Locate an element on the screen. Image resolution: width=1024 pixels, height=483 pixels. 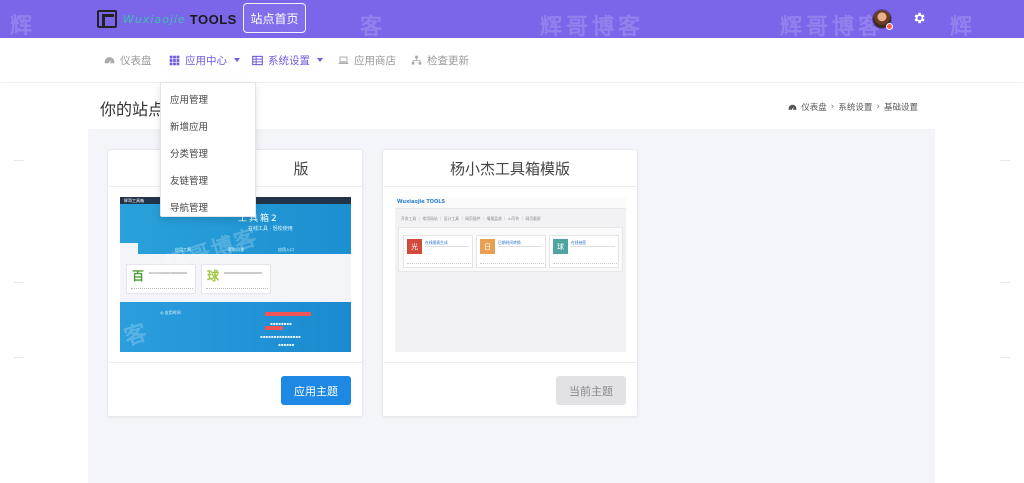
breadcrumb: 仪表盘 › 系统设置 › 基础设置 is located at coordinates (853, 107).